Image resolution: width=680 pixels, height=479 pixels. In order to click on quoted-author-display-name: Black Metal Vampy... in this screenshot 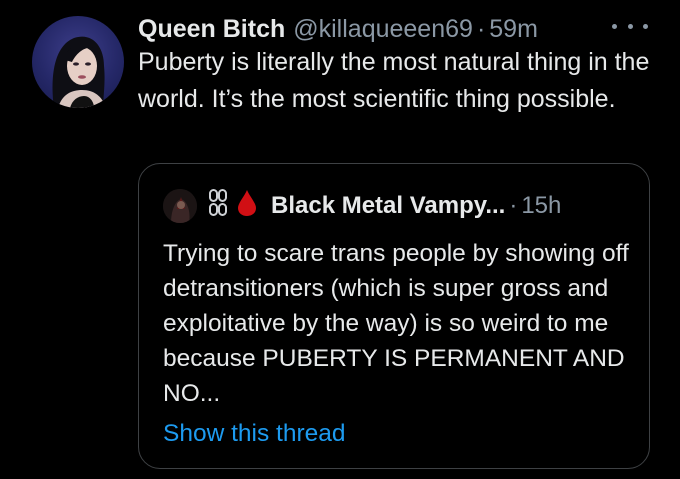, I will do `click(388, 206)`.